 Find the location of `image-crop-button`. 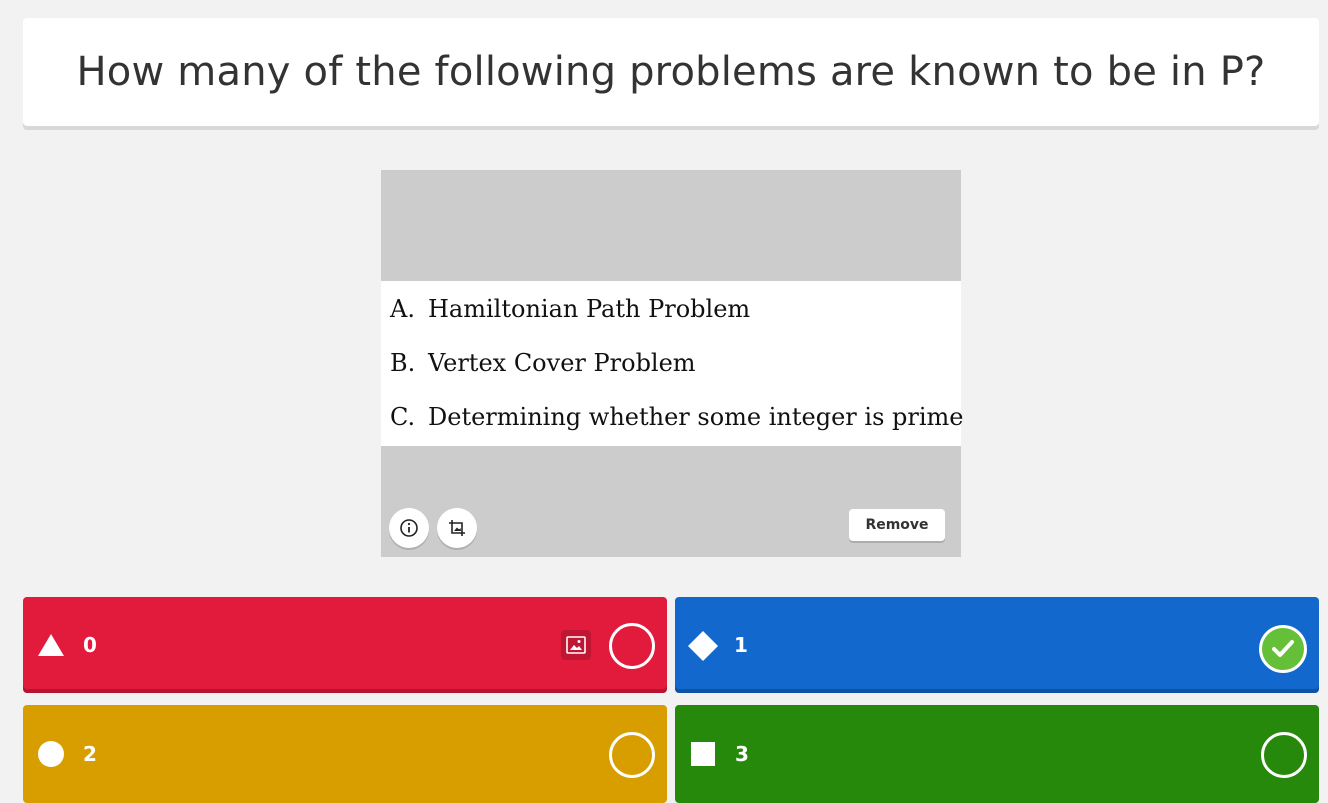

image-crop-button is located at coordinates (457, 528).